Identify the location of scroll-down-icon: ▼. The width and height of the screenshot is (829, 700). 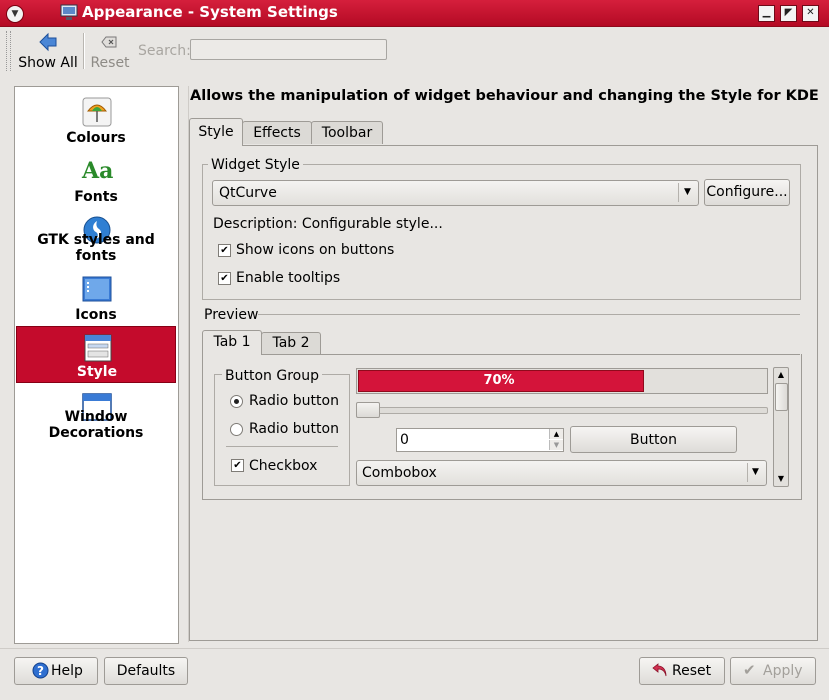
(781, 478).